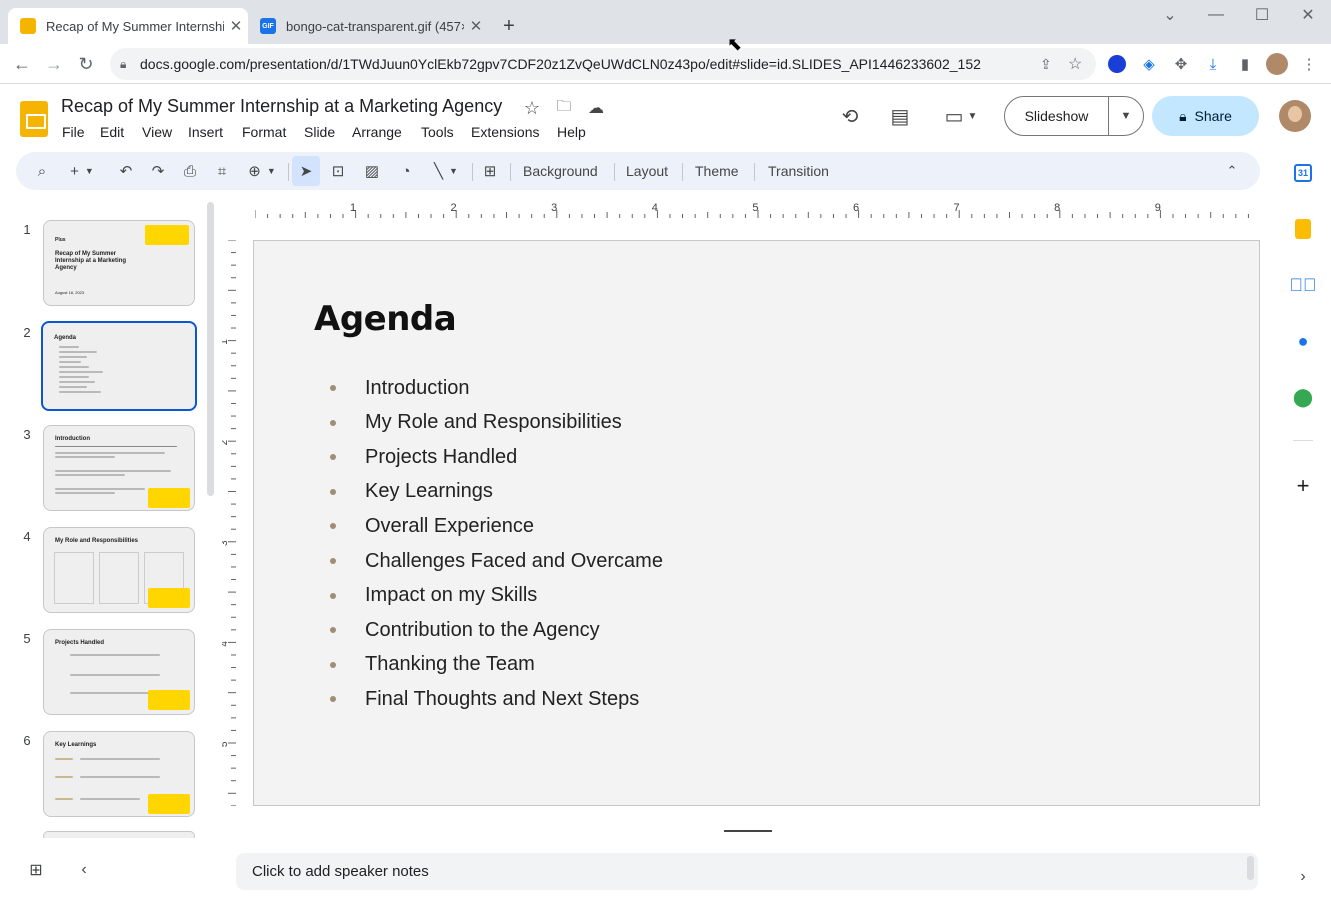  Describe the element at coordinates (119, 570) in the screenshot. I see `slide-thumbnail-4: My Role and Responsibilities` at that location.